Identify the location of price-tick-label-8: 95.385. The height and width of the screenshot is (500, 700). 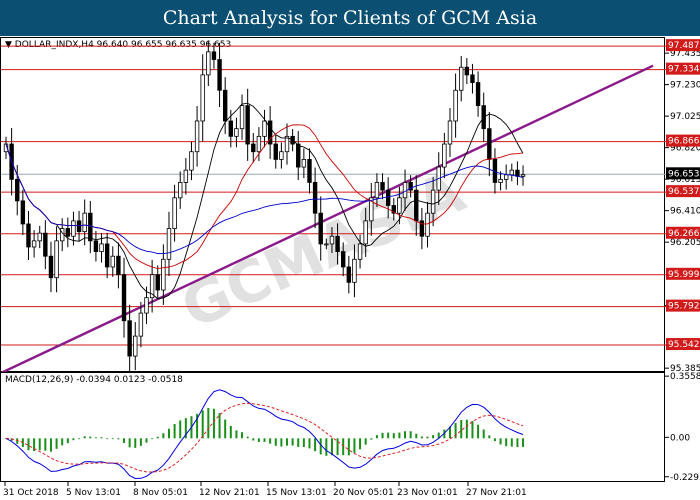
(685, 369).